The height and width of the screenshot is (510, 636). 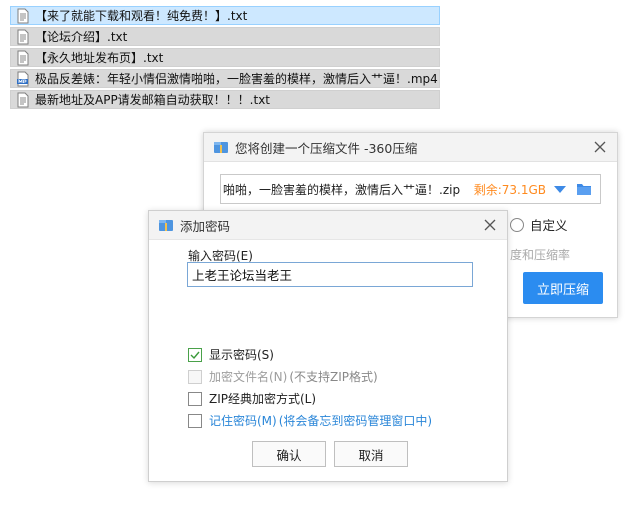 I want to click on compress-now-button: 立即压缩, so click(x=563, y=288).